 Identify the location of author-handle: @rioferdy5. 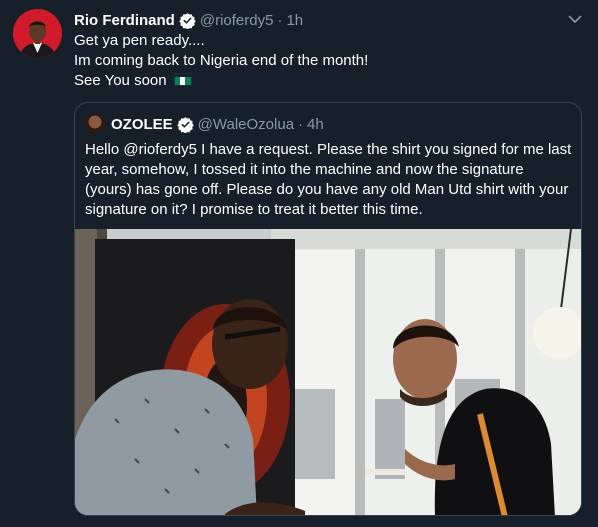
(237, 20).